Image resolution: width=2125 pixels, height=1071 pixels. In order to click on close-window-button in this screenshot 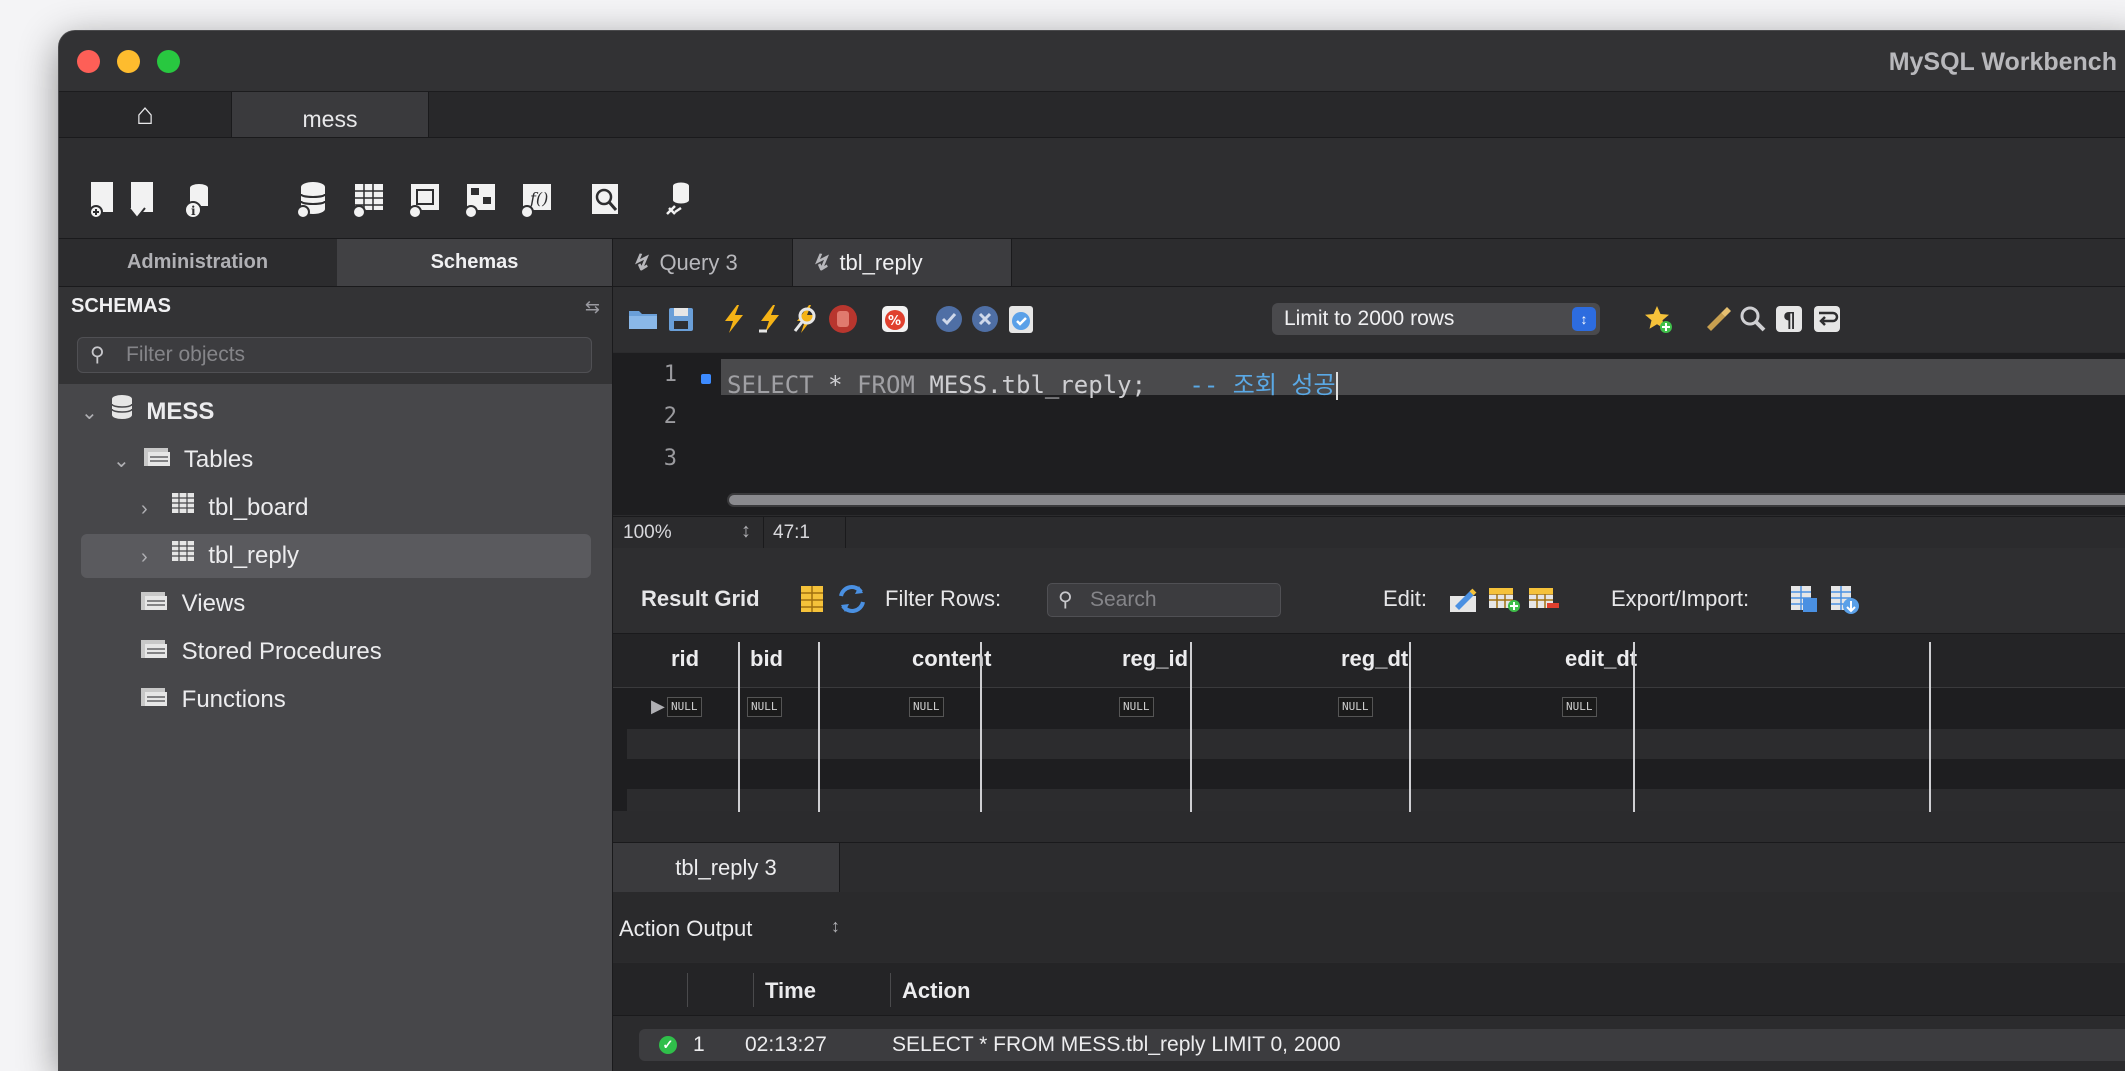, I will do `click(88, 61)`.